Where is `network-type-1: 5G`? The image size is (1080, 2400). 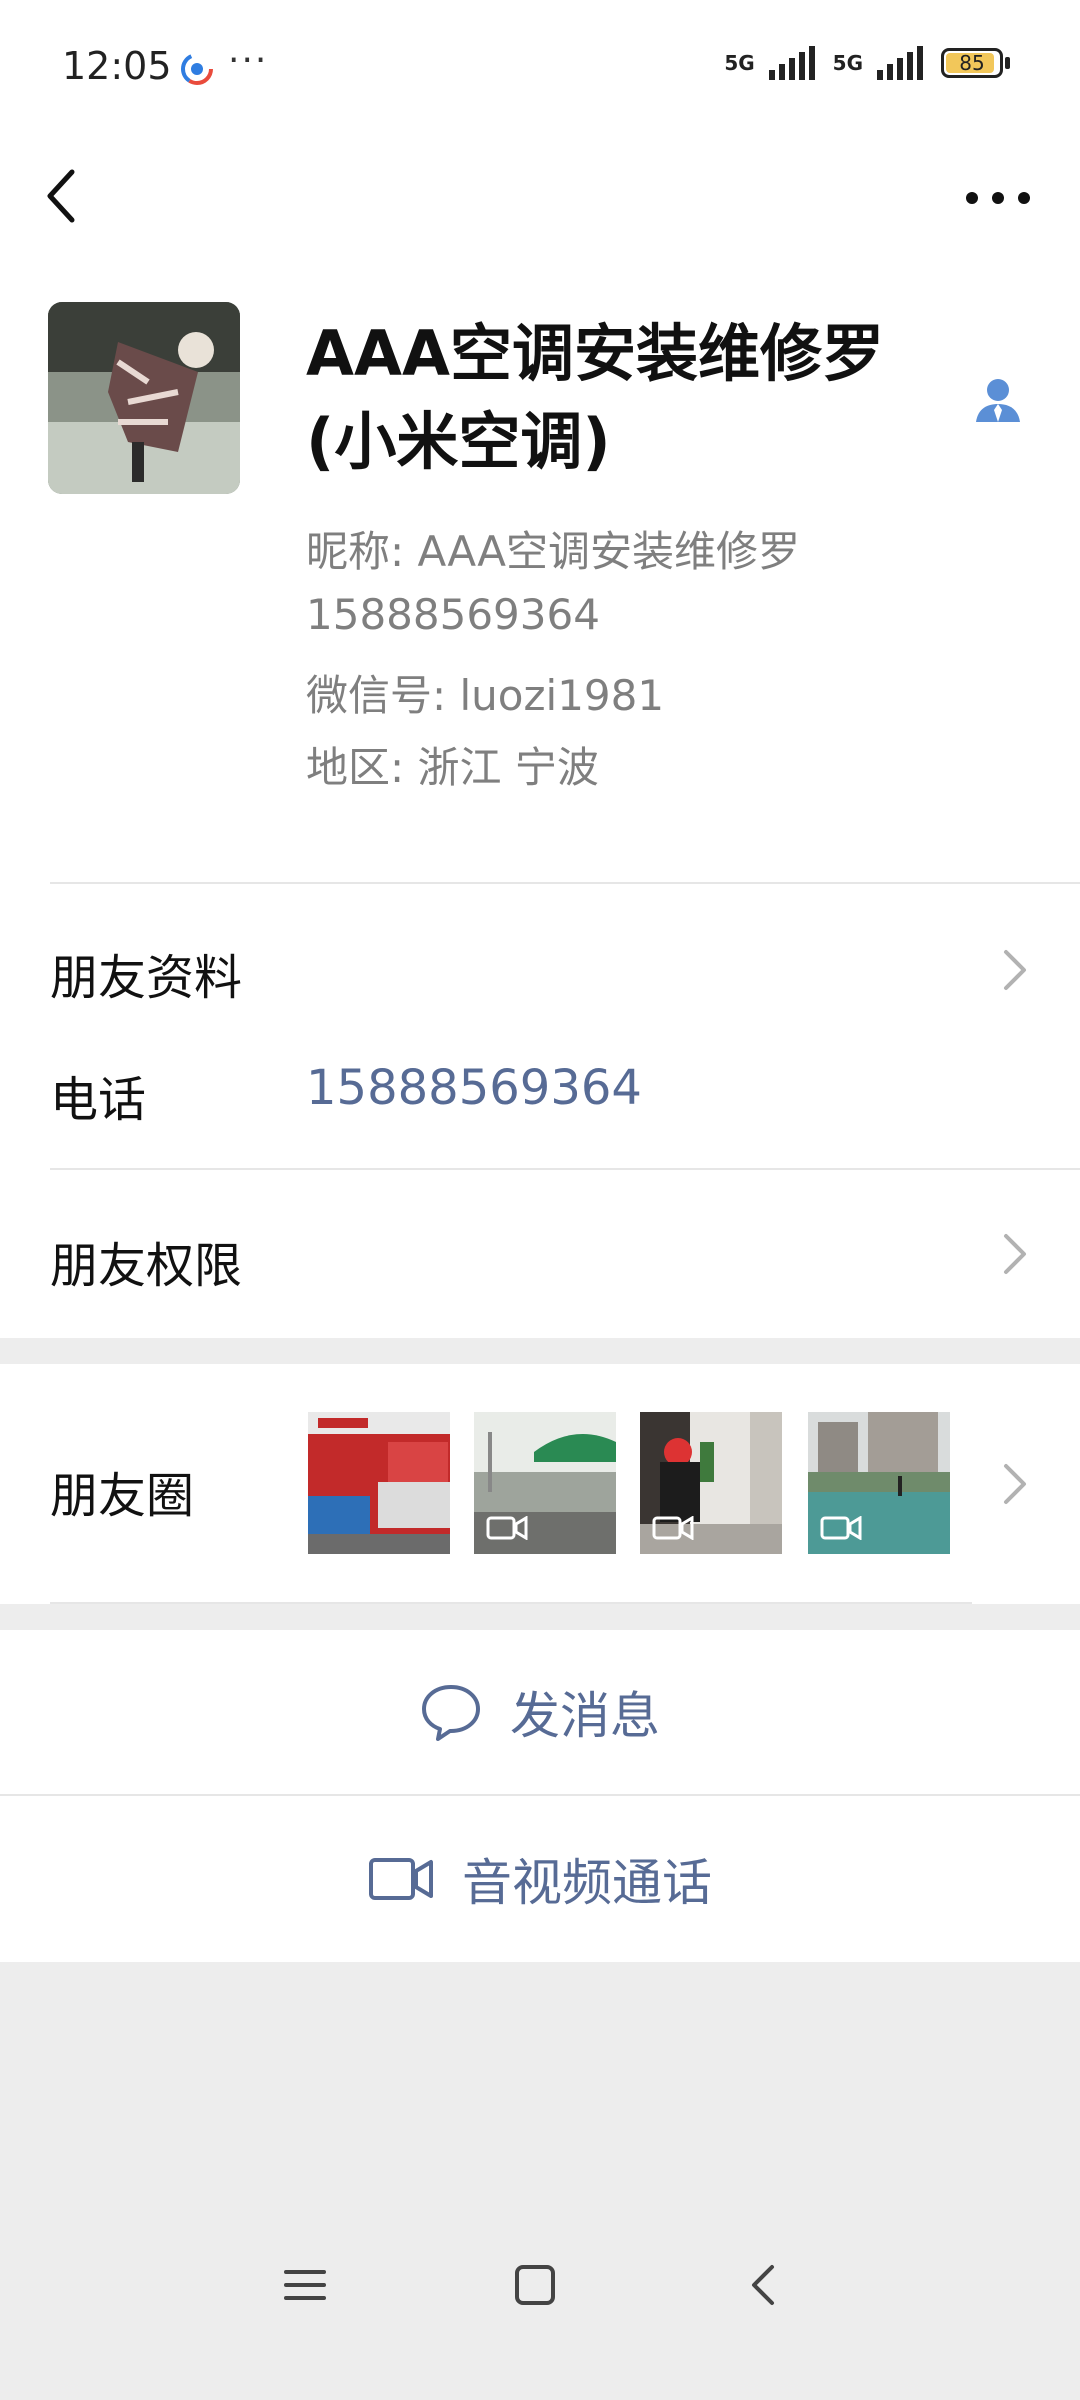
network-type-1: 5G is located at coordinates (739, 63).